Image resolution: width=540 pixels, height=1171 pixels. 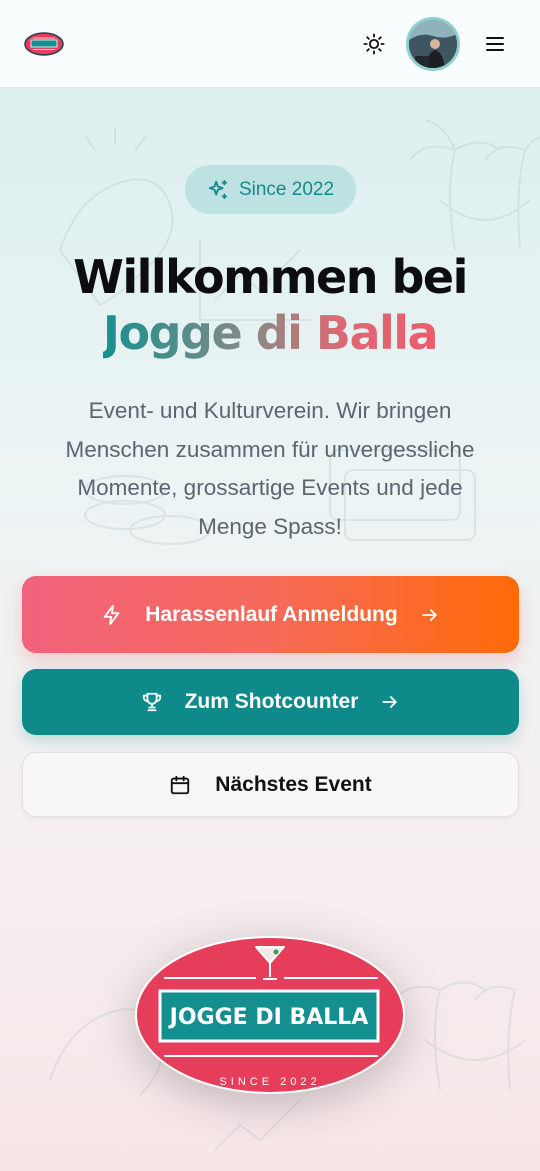 What do you see at coordinates (218, 189) in the screenshot?
I see `sparkles-icon` at bounding box center [218, 189].